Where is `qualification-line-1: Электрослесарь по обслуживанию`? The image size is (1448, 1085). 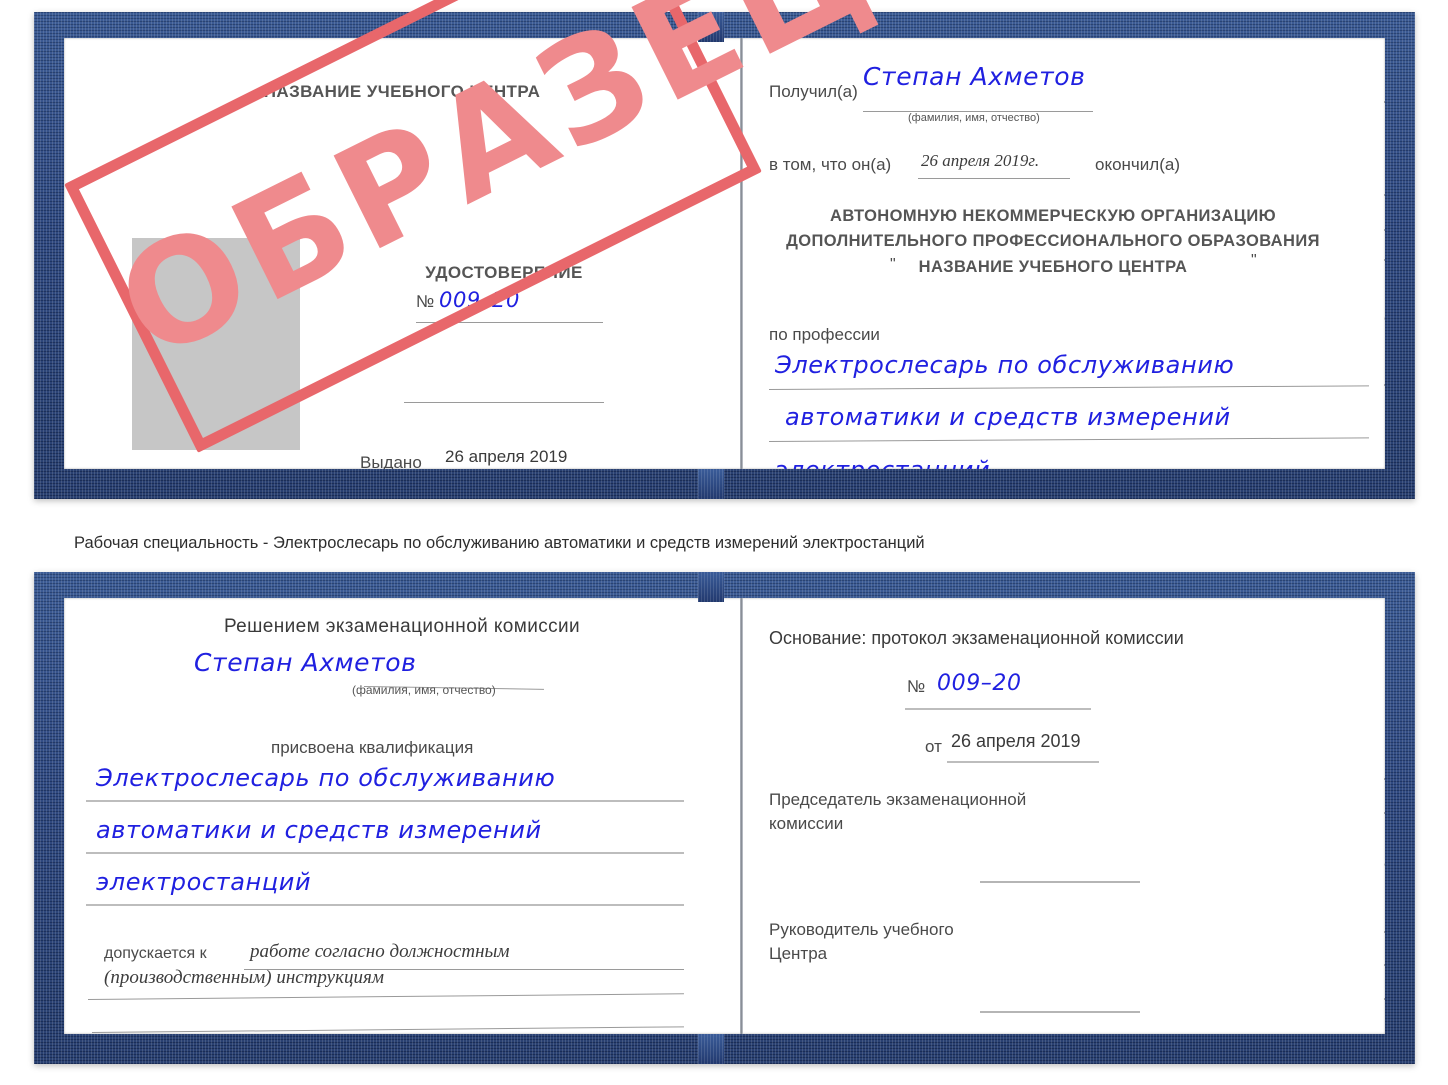
qualification-line-1: Электрослесарь по обслуживанию is located at coordinates (326, 778).